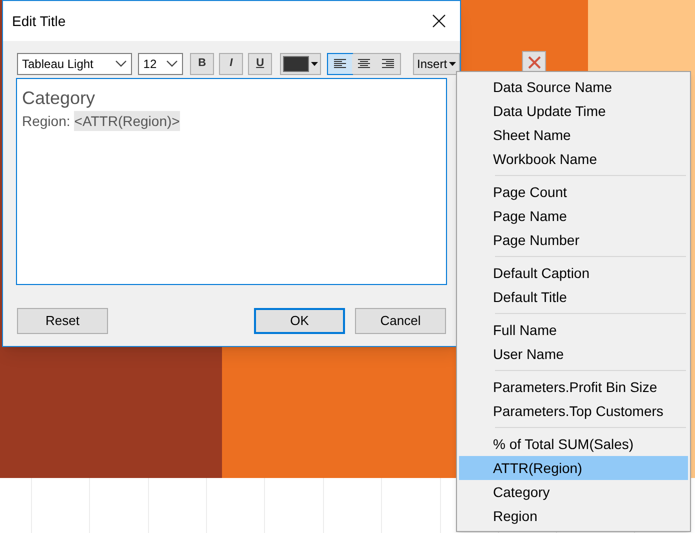 Image resolution: width=695 pixels, height=533 pixels. Describe the element at coordinates (202, 63) in the screenshot. I see `bold-button: B` at that location.